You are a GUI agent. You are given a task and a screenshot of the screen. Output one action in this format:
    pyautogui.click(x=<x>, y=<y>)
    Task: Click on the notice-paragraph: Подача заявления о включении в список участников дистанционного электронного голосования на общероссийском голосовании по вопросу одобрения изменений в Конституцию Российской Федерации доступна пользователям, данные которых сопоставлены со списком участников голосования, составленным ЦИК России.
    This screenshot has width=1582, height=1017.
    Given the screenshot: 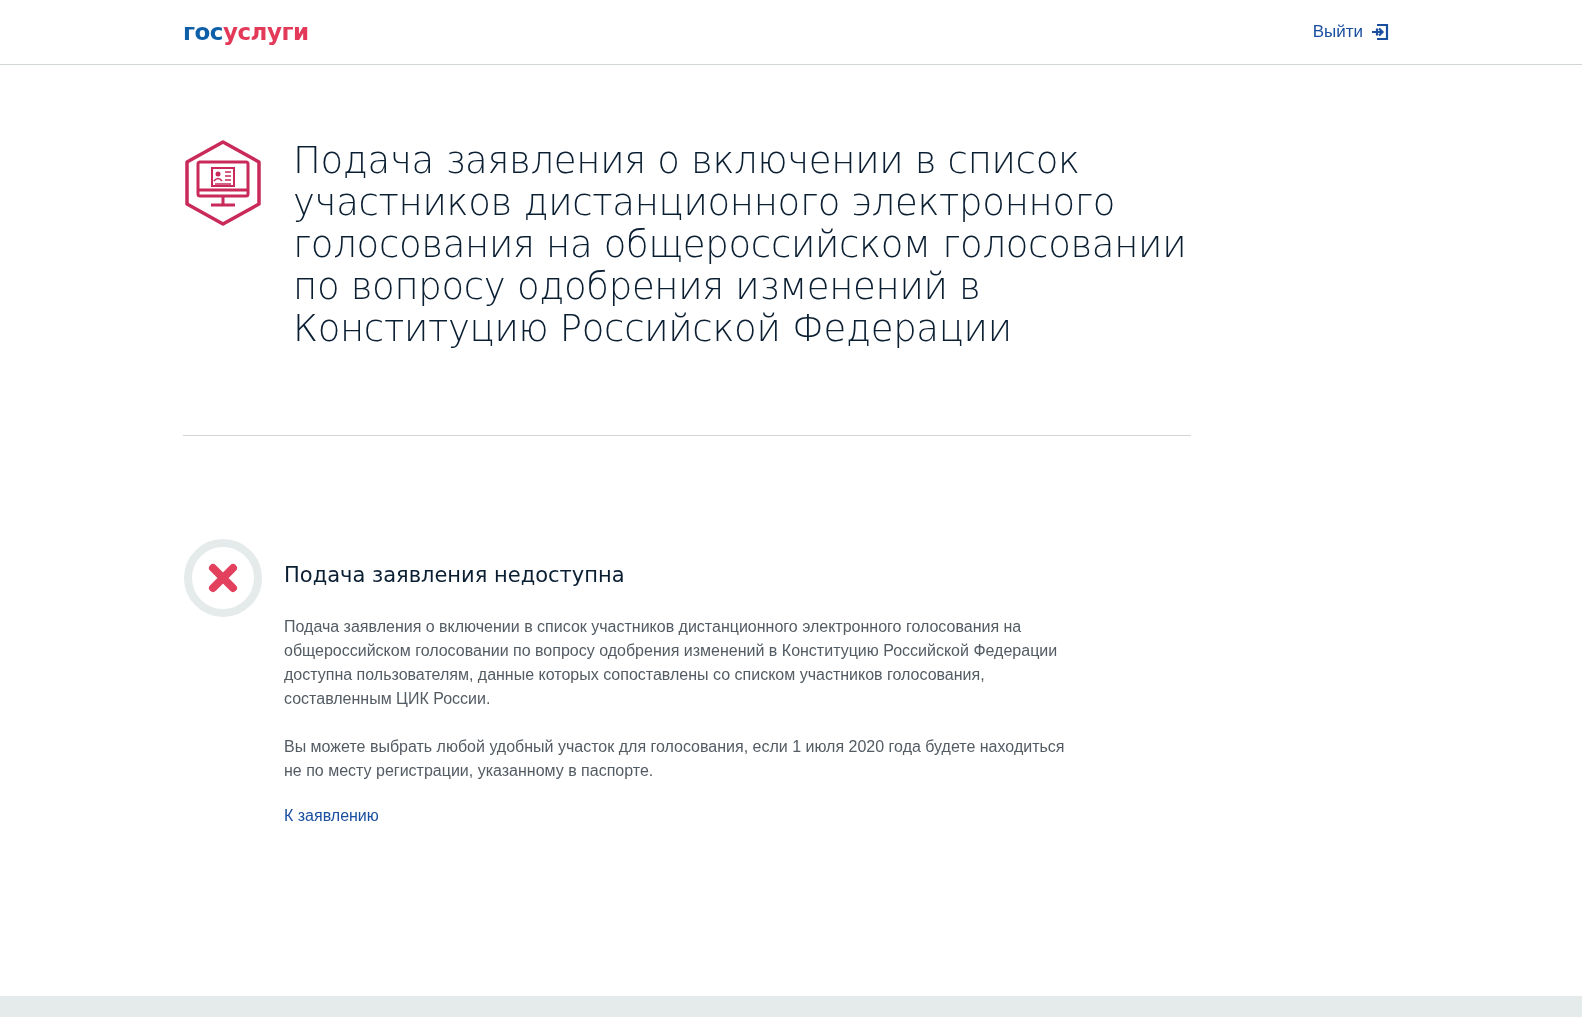 What is the action you would take?
    pyautogui.click(x=671, y=663)
    